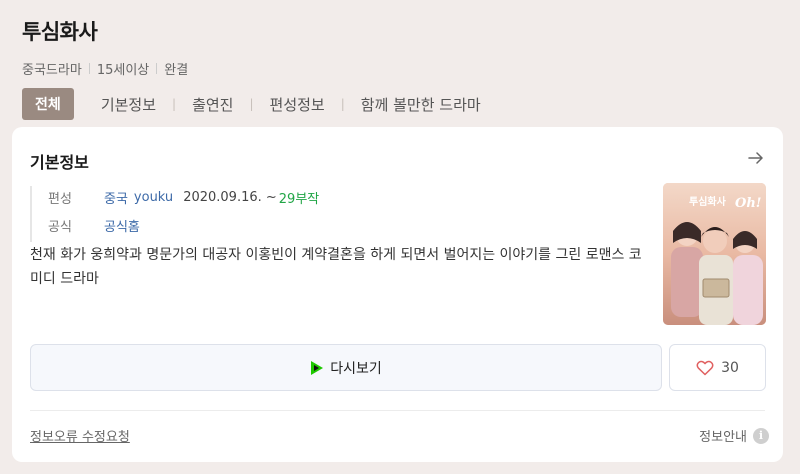  I want to click on info-guide-button: 정보안내 i, so click(734, 435).